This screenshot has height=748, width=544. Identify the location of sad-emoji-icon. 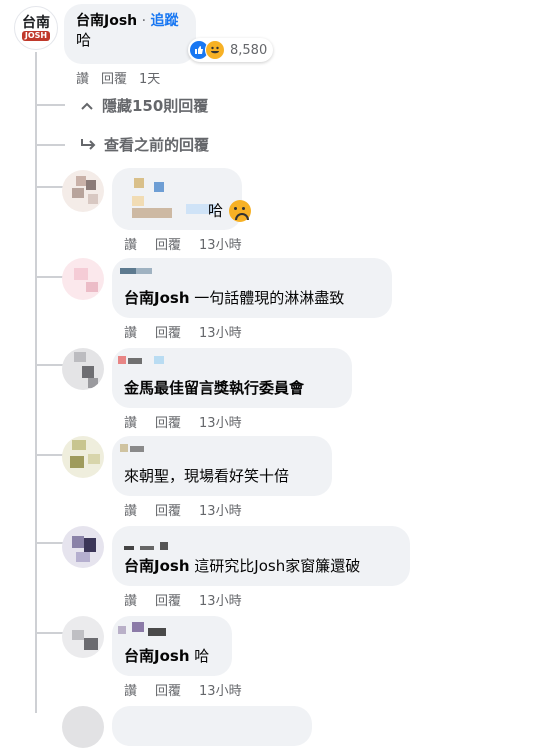
(240, 211).